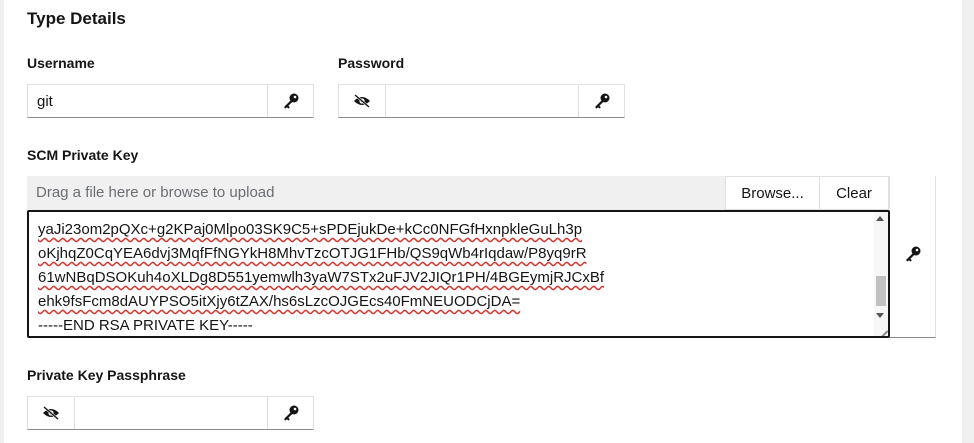 The width and height of the screenshot is (974, 443). Describe the element at coordinates (481, 101) in the screenshot. I see `password-field` at that location.